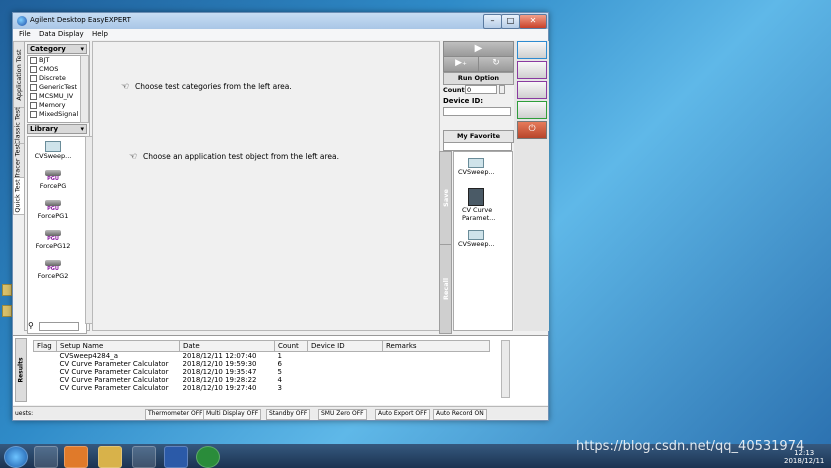 Image resolution: width=831 pixels, height=468 pixels. Describe the element at coordinates (61, 34) in the screenshot. I see `menu-data-display: Data Display` at that location.